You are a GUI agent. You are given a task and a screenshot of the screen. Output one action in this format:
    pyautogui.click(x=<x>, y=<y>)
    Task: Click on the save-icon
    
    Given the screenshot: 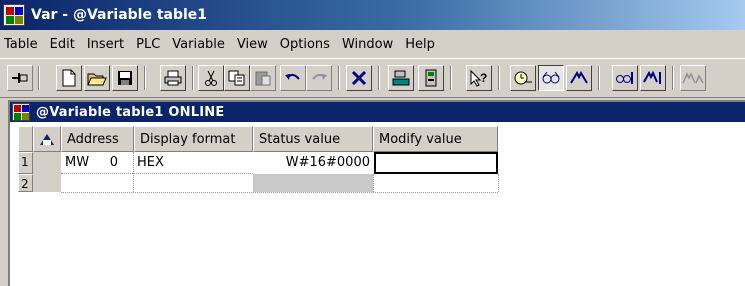 What is the action you would take?
    pyautogui.click(x=125, y=78)
    